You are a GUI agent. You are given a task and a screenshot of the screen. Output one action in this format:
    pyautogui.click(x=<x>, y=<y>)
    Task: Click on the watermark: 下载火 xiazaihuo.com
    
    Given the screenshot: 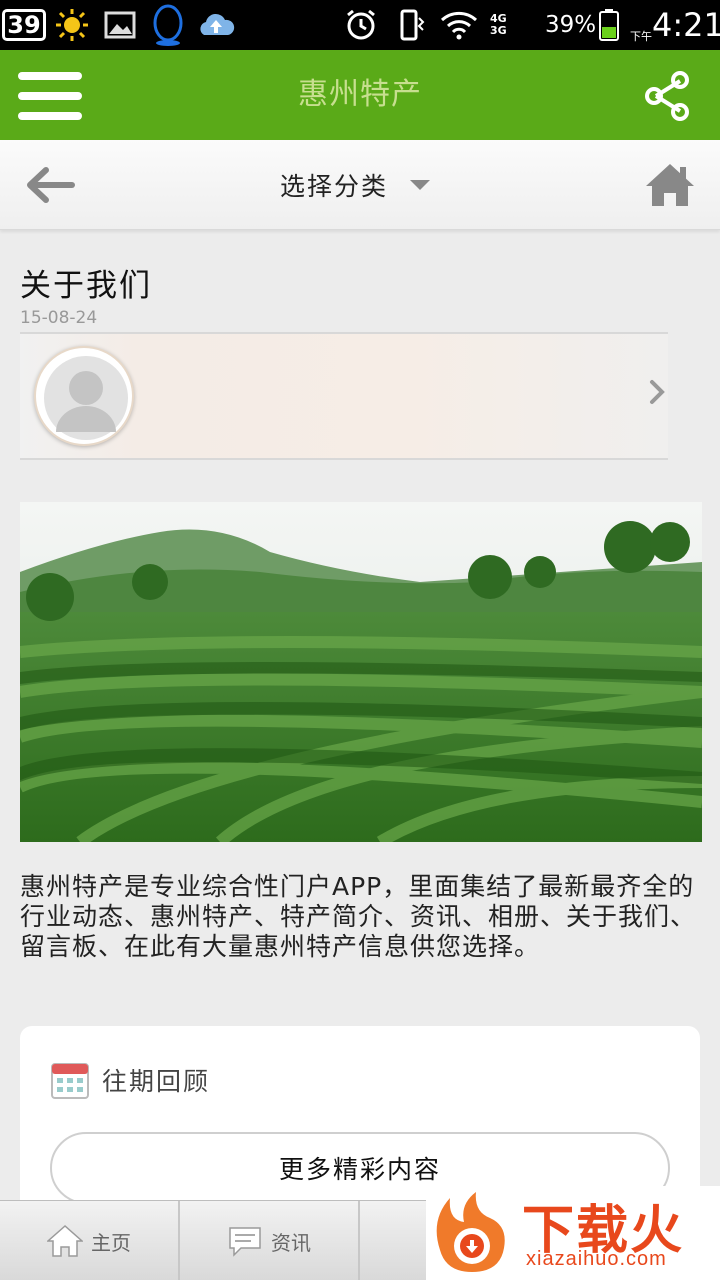 What is the action you would take?
    pyautogui.click(x=573, y=1233)
    